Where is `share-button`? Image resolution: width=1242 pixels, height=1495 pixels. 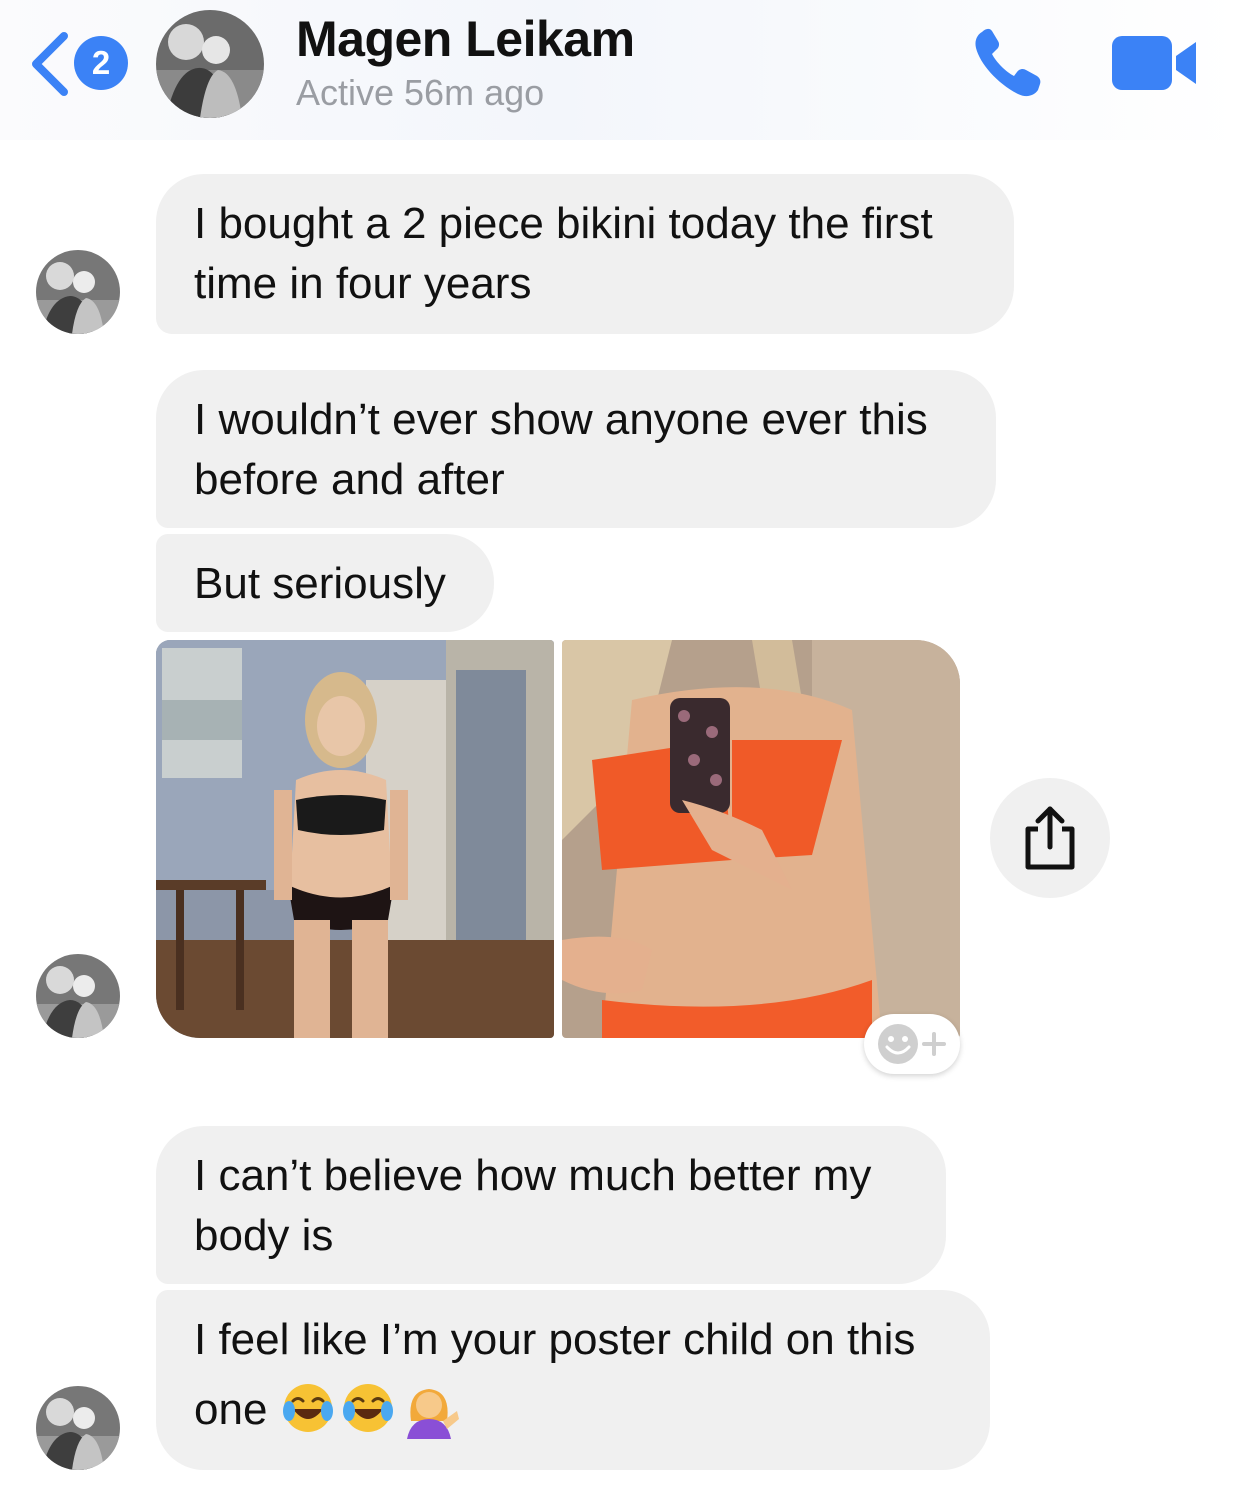 share-button is located at coordinates (1050, 838).